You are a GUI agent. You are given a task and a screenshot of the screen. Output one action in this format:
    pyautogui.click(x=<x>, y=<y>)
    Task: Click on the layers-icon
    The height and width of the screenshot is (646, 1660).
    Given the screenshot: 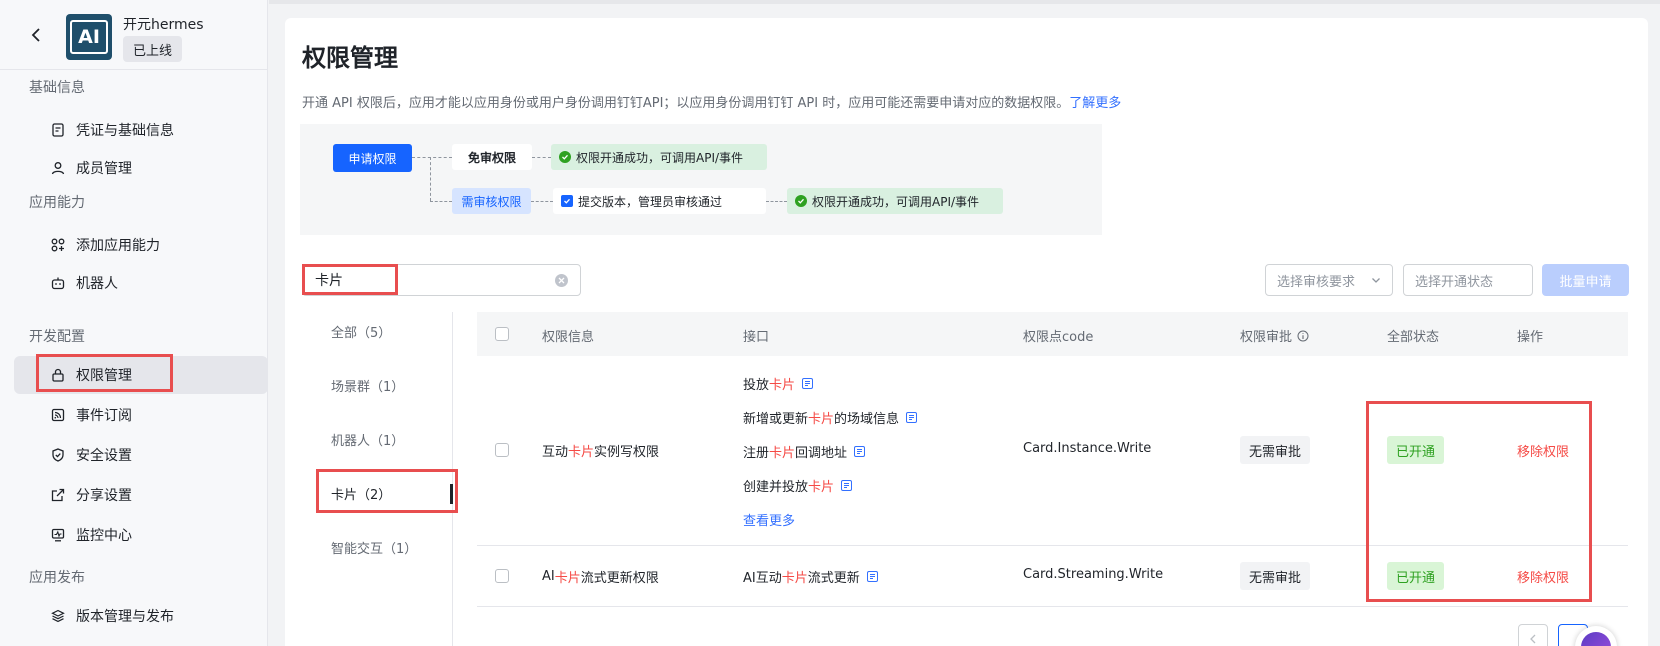 What is the action you would take?
    pyautogui.click(x=58, y=616)
    